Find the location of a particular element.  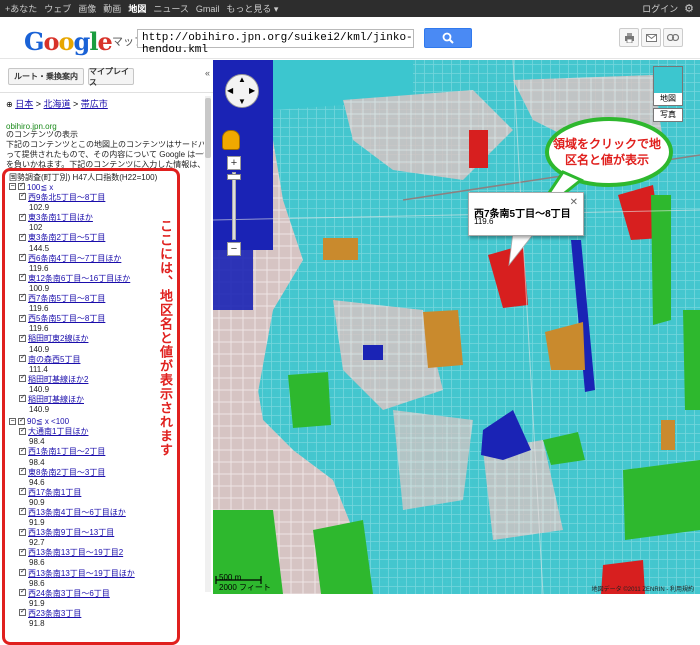

callout-text: 領域をクリックで地区名と値が表示 is located at coordinates (607, 152).